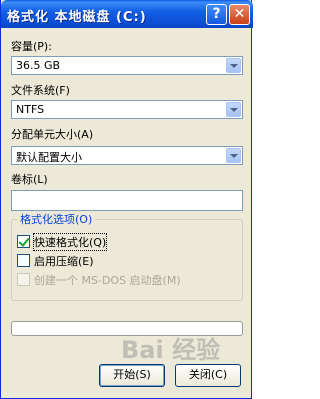  Describe the element at coordinates (70, 242) in the screenshot. I see `quick-format-label: 快速格式化(Q)` at that location.